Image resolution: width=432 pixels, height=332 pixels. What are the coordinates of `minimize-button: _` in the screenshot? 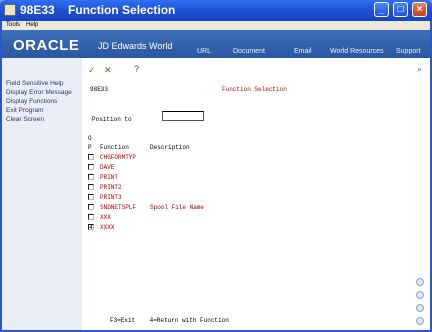 It's located at (381, 9).